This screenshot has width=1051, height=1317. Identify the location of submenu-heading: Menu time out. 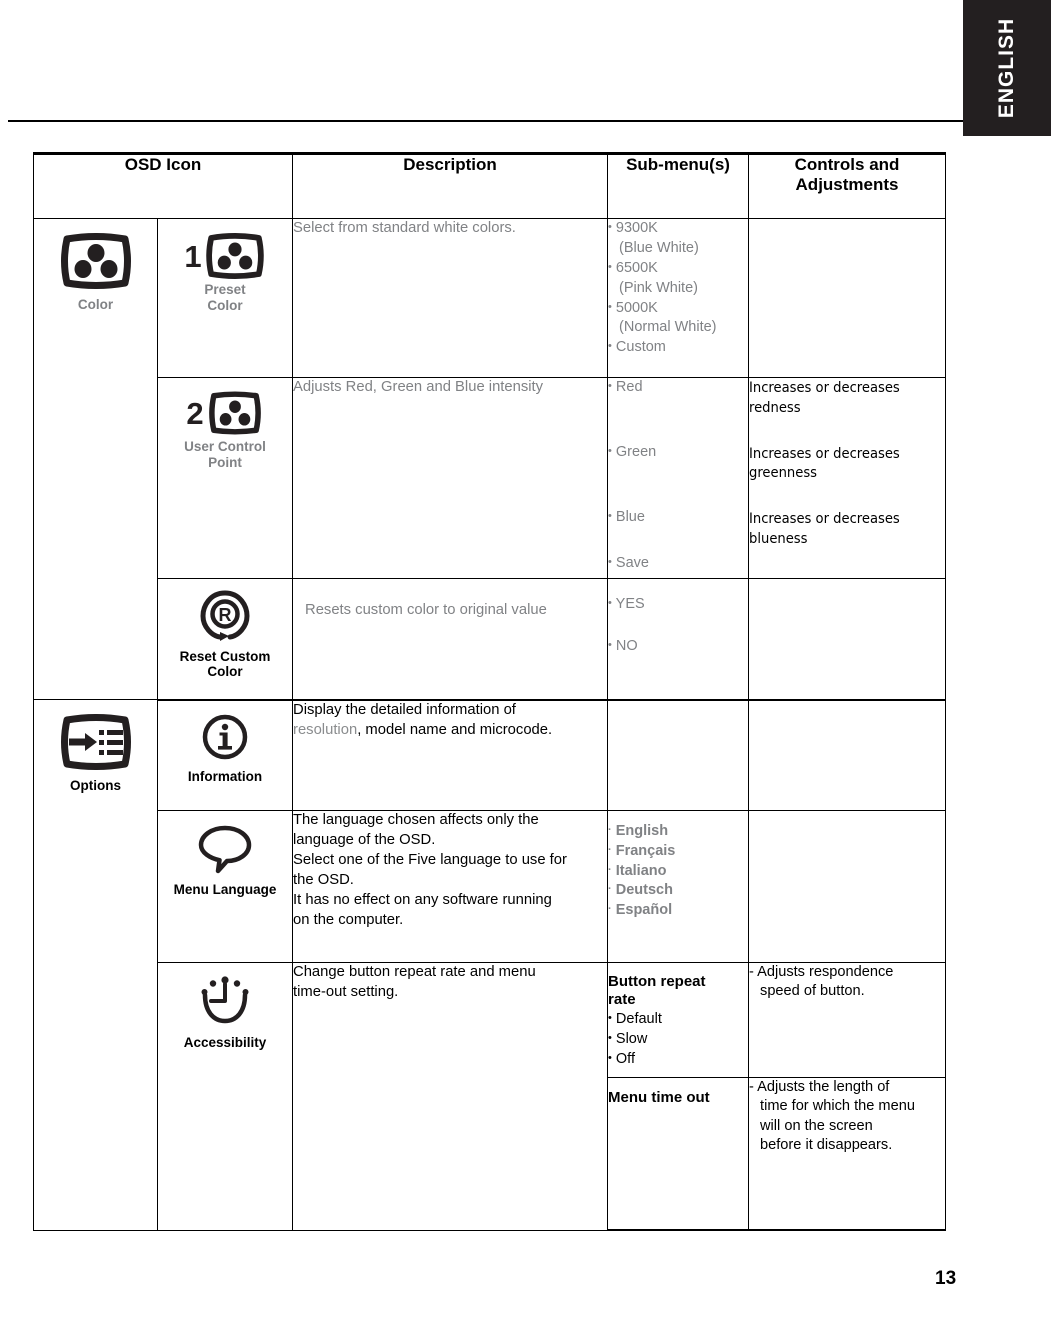
(659, 1098).